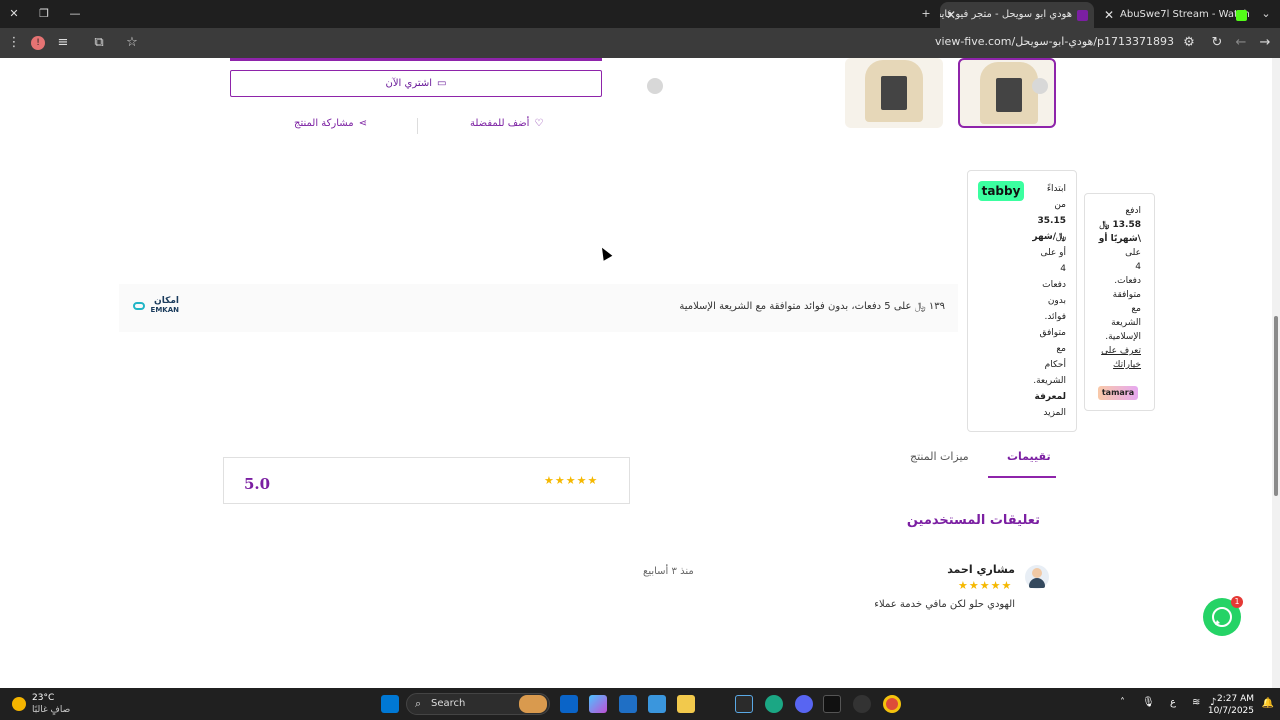 The height and width of the screenshot is (720, 1280). What do you see at coordinates (14, 14) in the screenshot?
I see `close-window-icon: ✕` at bounding box center [14, 14].